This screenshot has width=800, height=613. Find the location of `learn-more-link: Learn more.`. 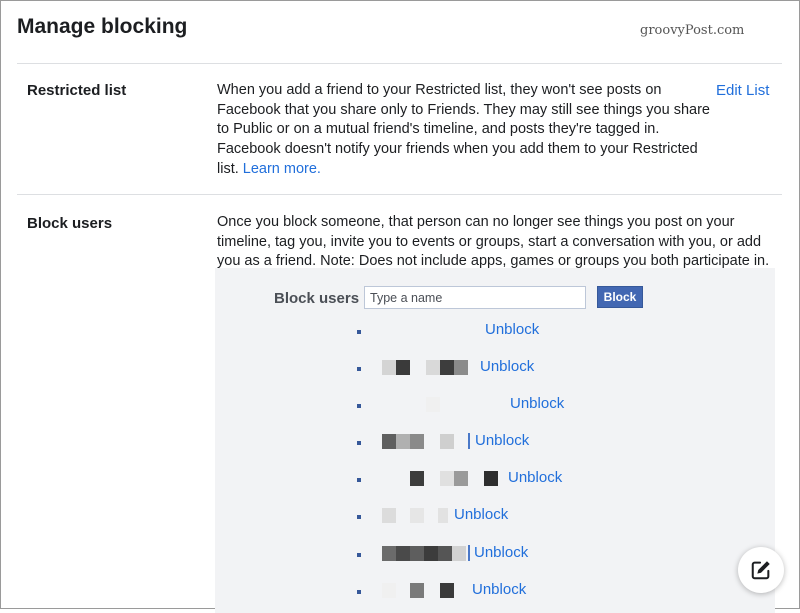

learn-more-link: Learn more. is located at coordinates (282, 169).